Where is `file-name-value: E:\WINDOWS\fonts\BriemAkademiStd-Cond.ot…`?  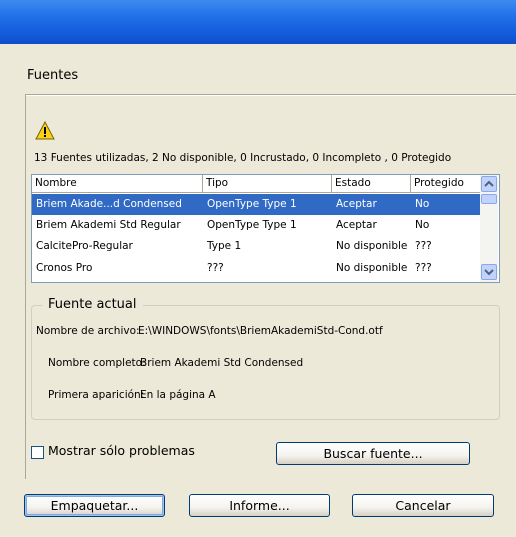 file-name-value: E:\WINDOWS\fonts\BriemAkademiStd-Cond.ot… is located at coordinates (260, 331).